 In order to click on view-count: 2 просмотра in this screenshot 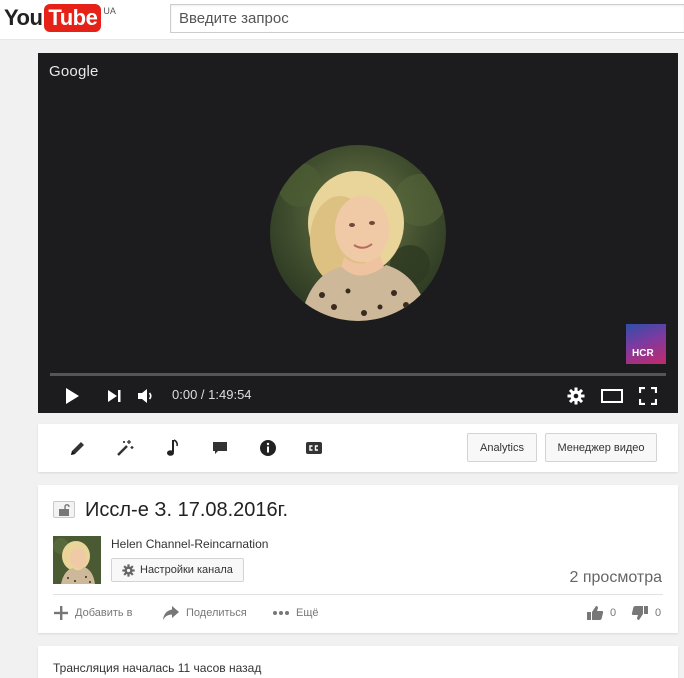, I will do `click(615, 577)`.